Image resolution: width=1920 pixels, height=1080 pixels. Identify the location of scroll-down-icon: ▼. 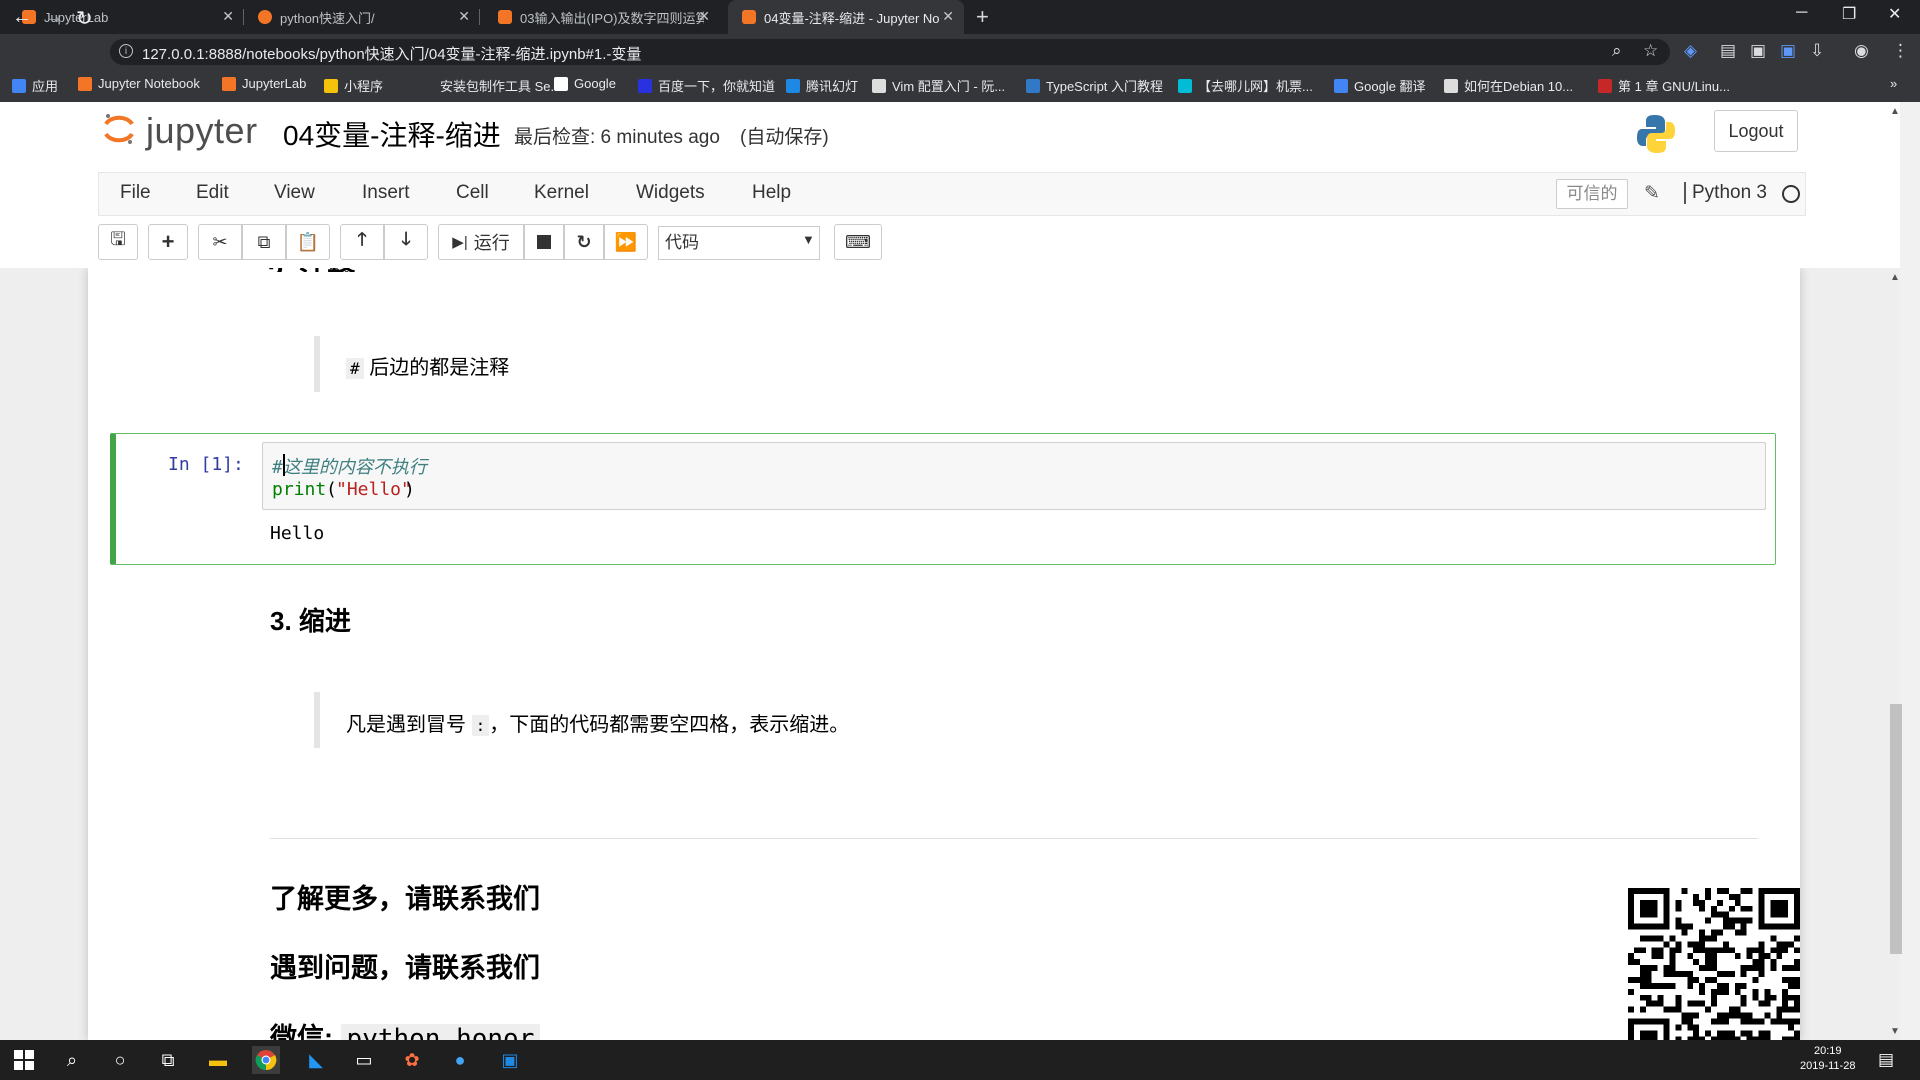
(1895, 1031).